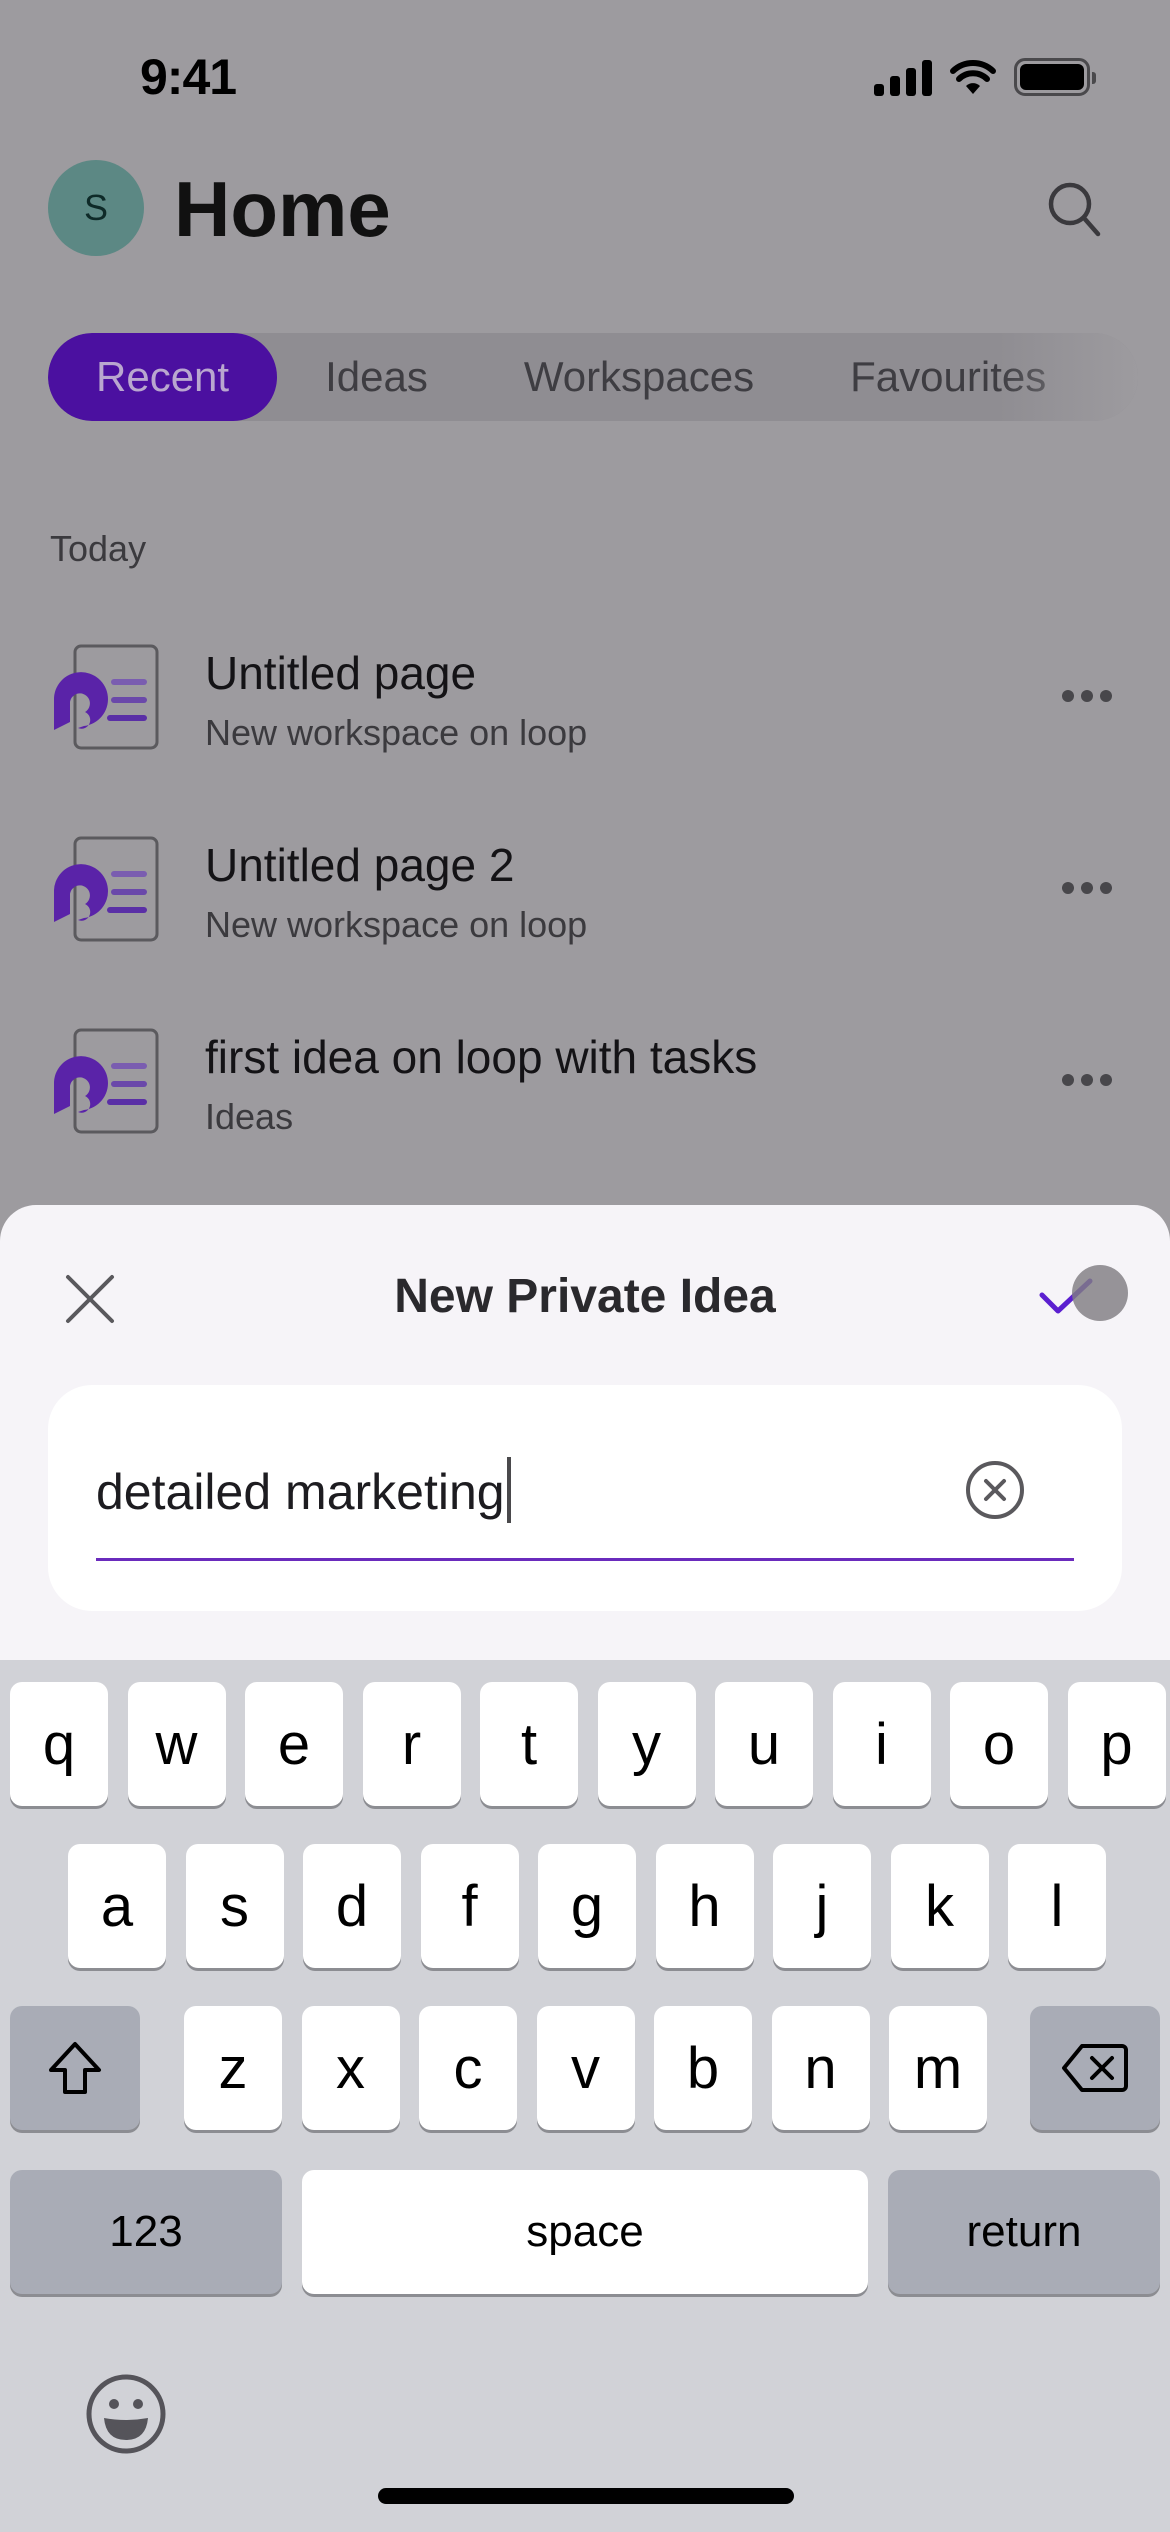 The width and height of the screenshot is (1170, 2532). Describe the element at coordinates (973, 77) in the screenshot. I see `wifi-icon` at that location.